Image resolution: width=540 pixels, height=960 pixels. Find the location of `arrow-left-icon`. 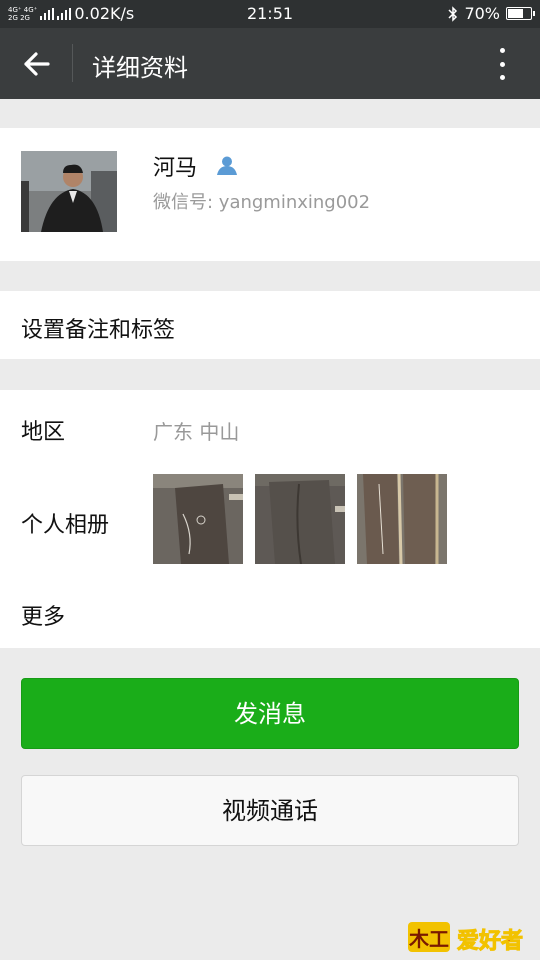

arrow-left-icon is located at coordinates (37, 64).